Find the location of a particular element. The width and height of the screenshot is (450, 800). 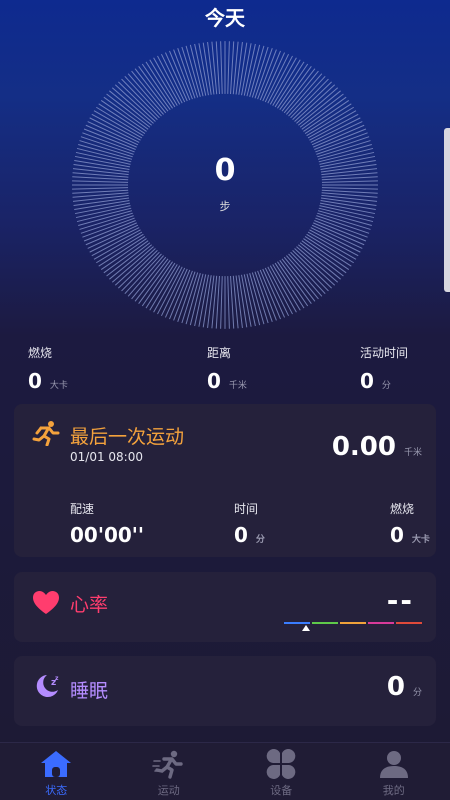

stat-active-time: 活动时间 0分 is located at coordinates (384, 368).